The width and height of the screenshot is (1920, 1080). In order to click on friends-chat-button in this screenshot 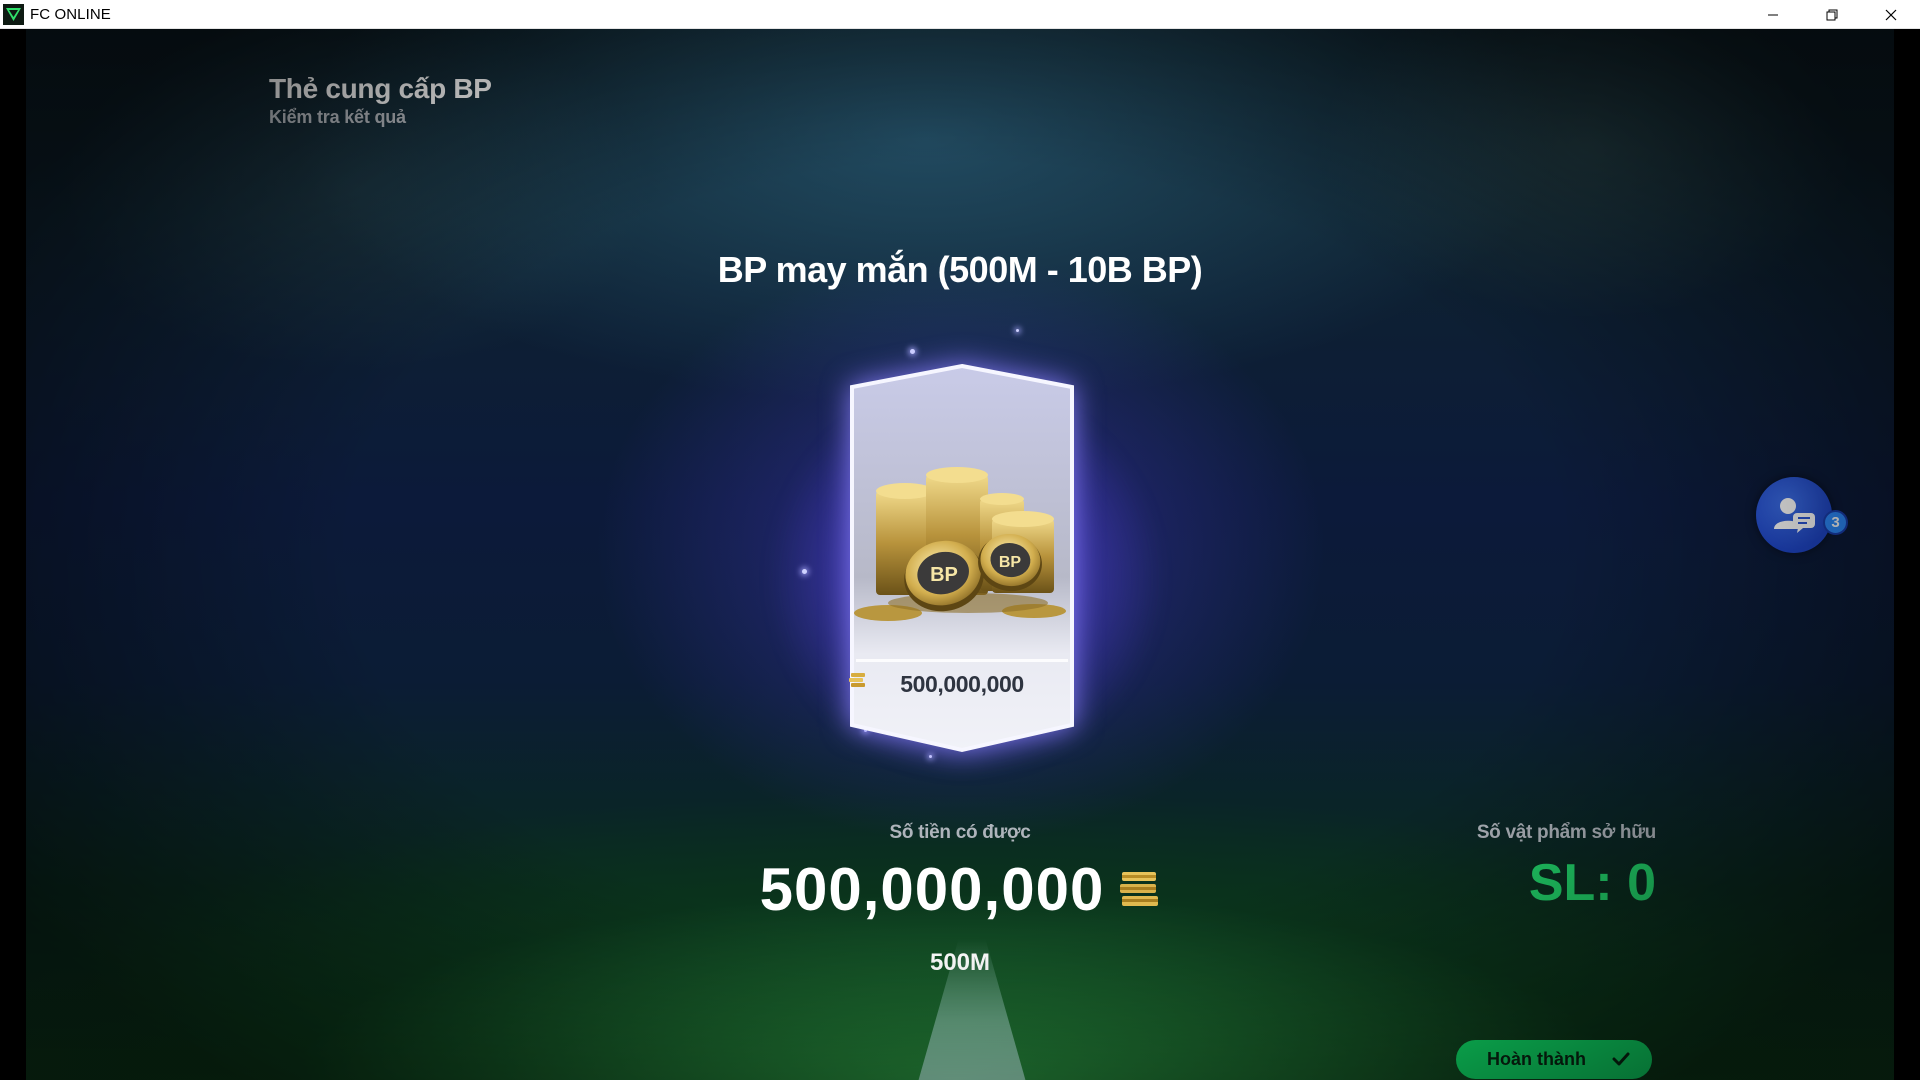, I will do `click(1794, 515)`.